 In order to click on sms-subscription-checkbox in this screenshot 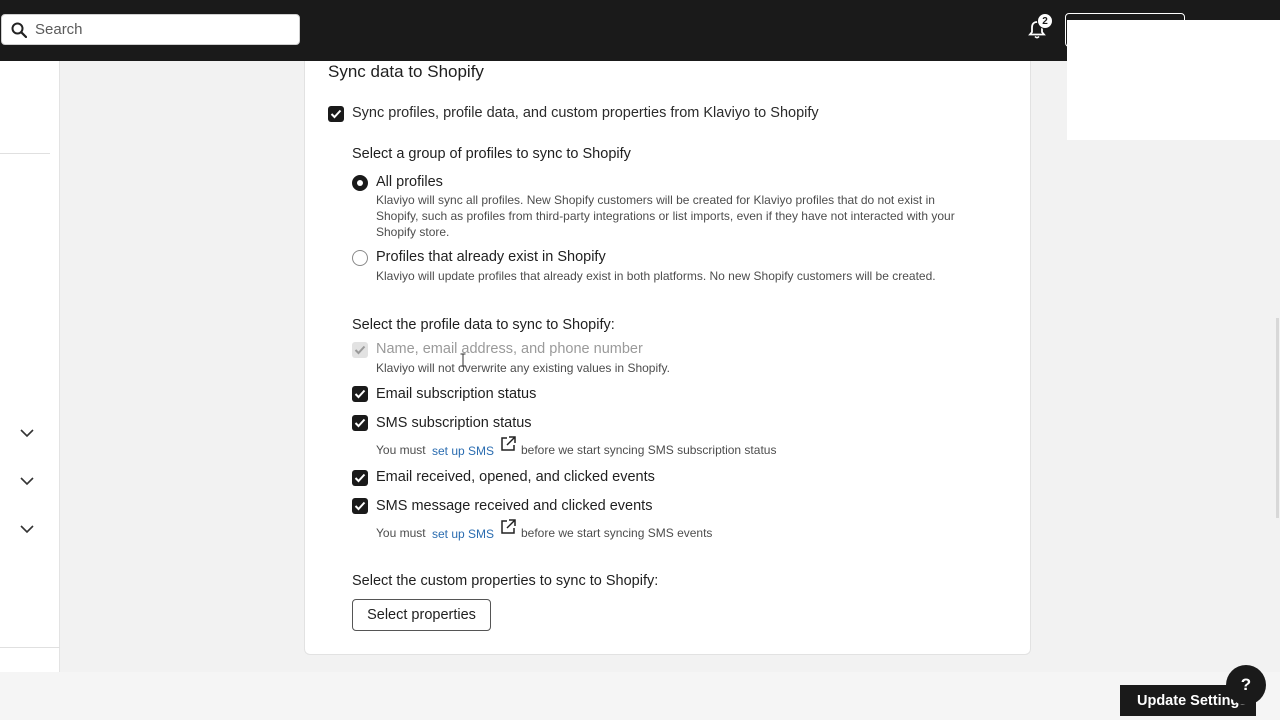, I will do `click(360, 423)`.